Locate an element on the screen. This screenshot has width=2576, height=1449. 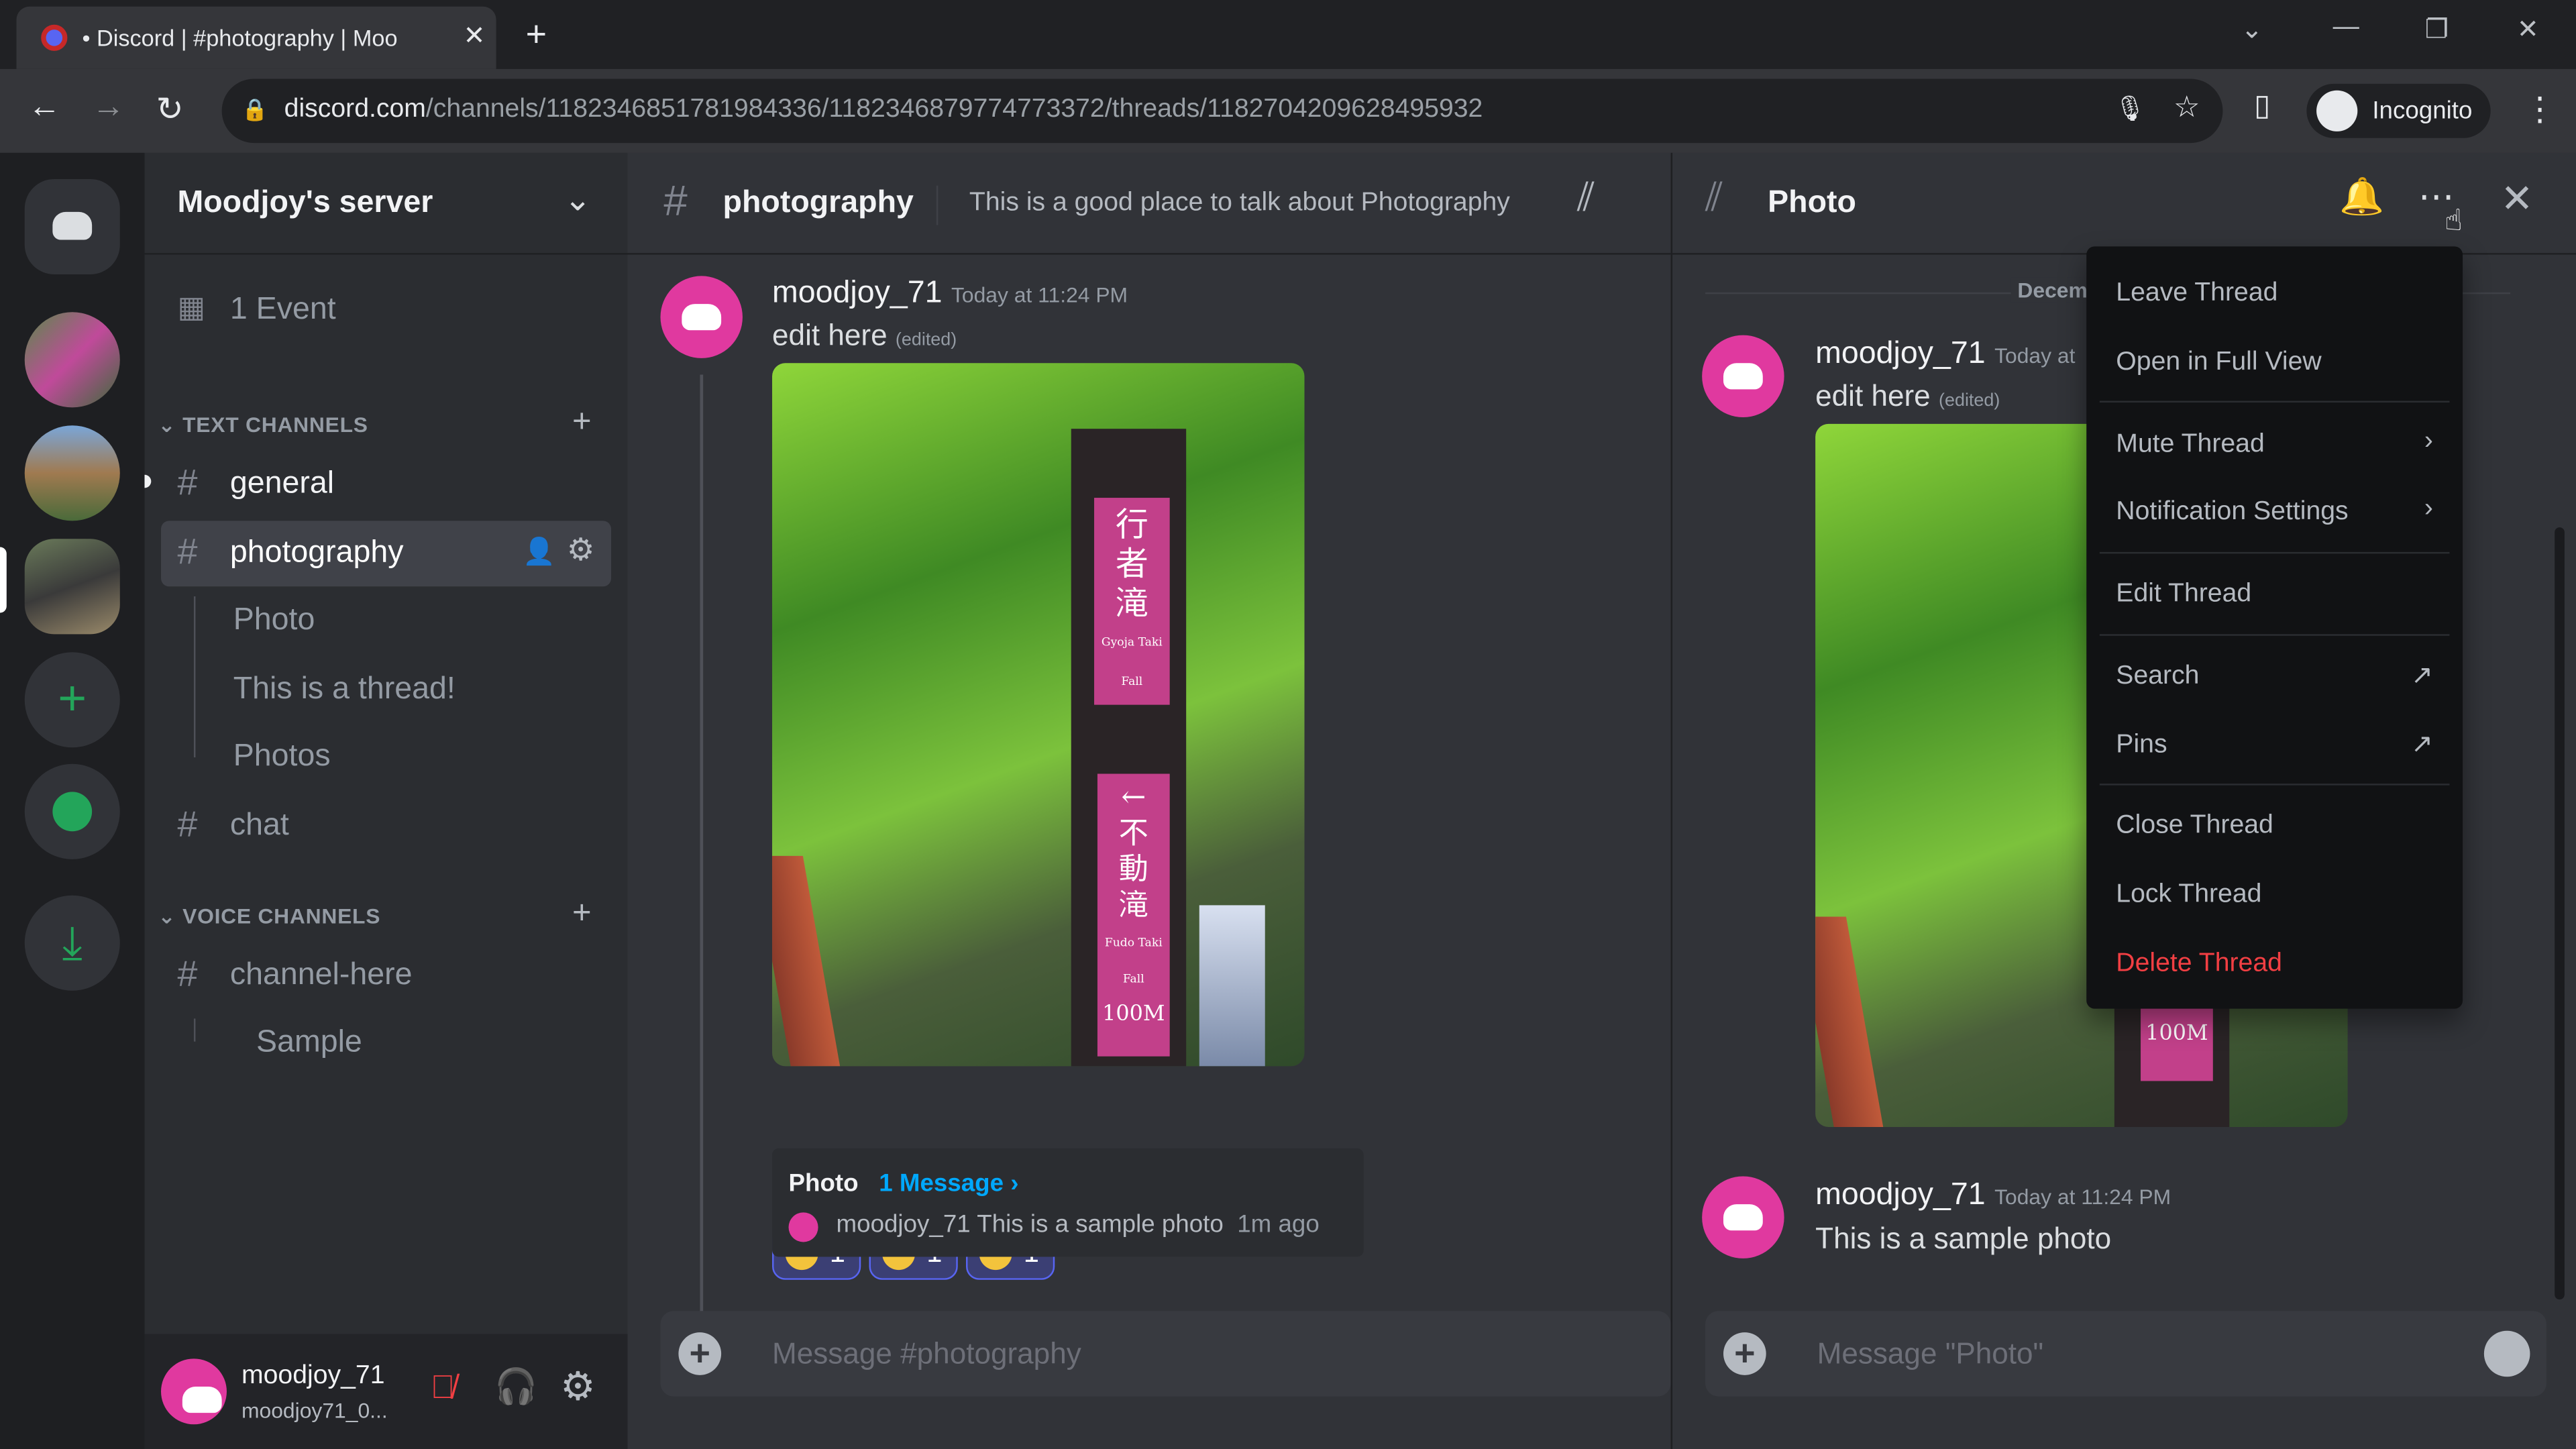
category-label: VOICE CHANNELS is located at coordinates (281, 915).